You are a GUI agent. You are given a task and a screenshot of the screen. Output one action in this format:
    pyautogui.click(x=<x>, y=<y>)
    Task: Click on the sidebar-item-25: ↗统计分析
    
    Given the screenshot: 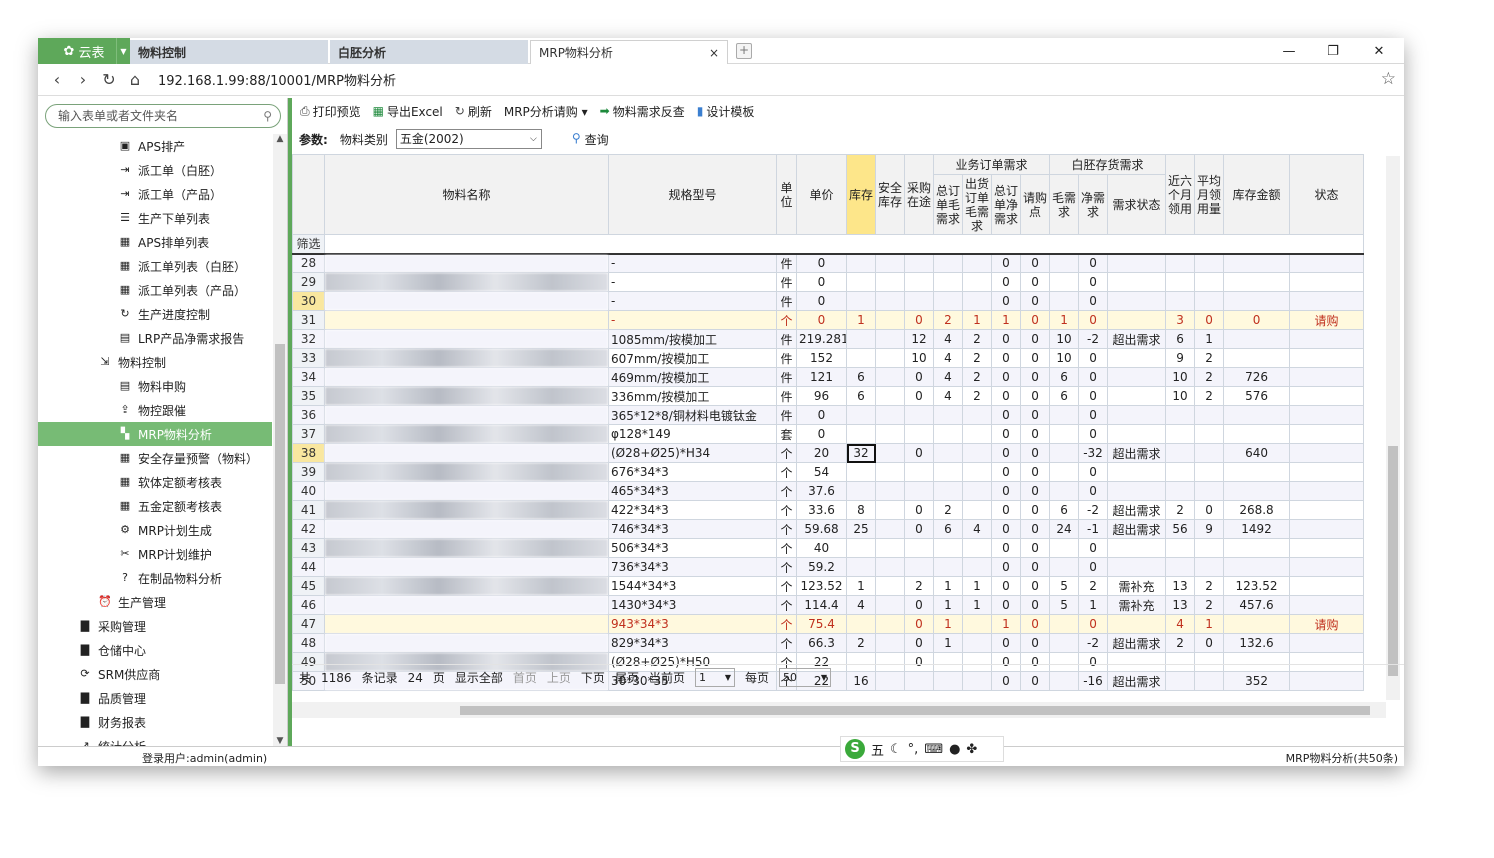 What is the action you would take?
    pyautogui.click(x=155, y=740)
    